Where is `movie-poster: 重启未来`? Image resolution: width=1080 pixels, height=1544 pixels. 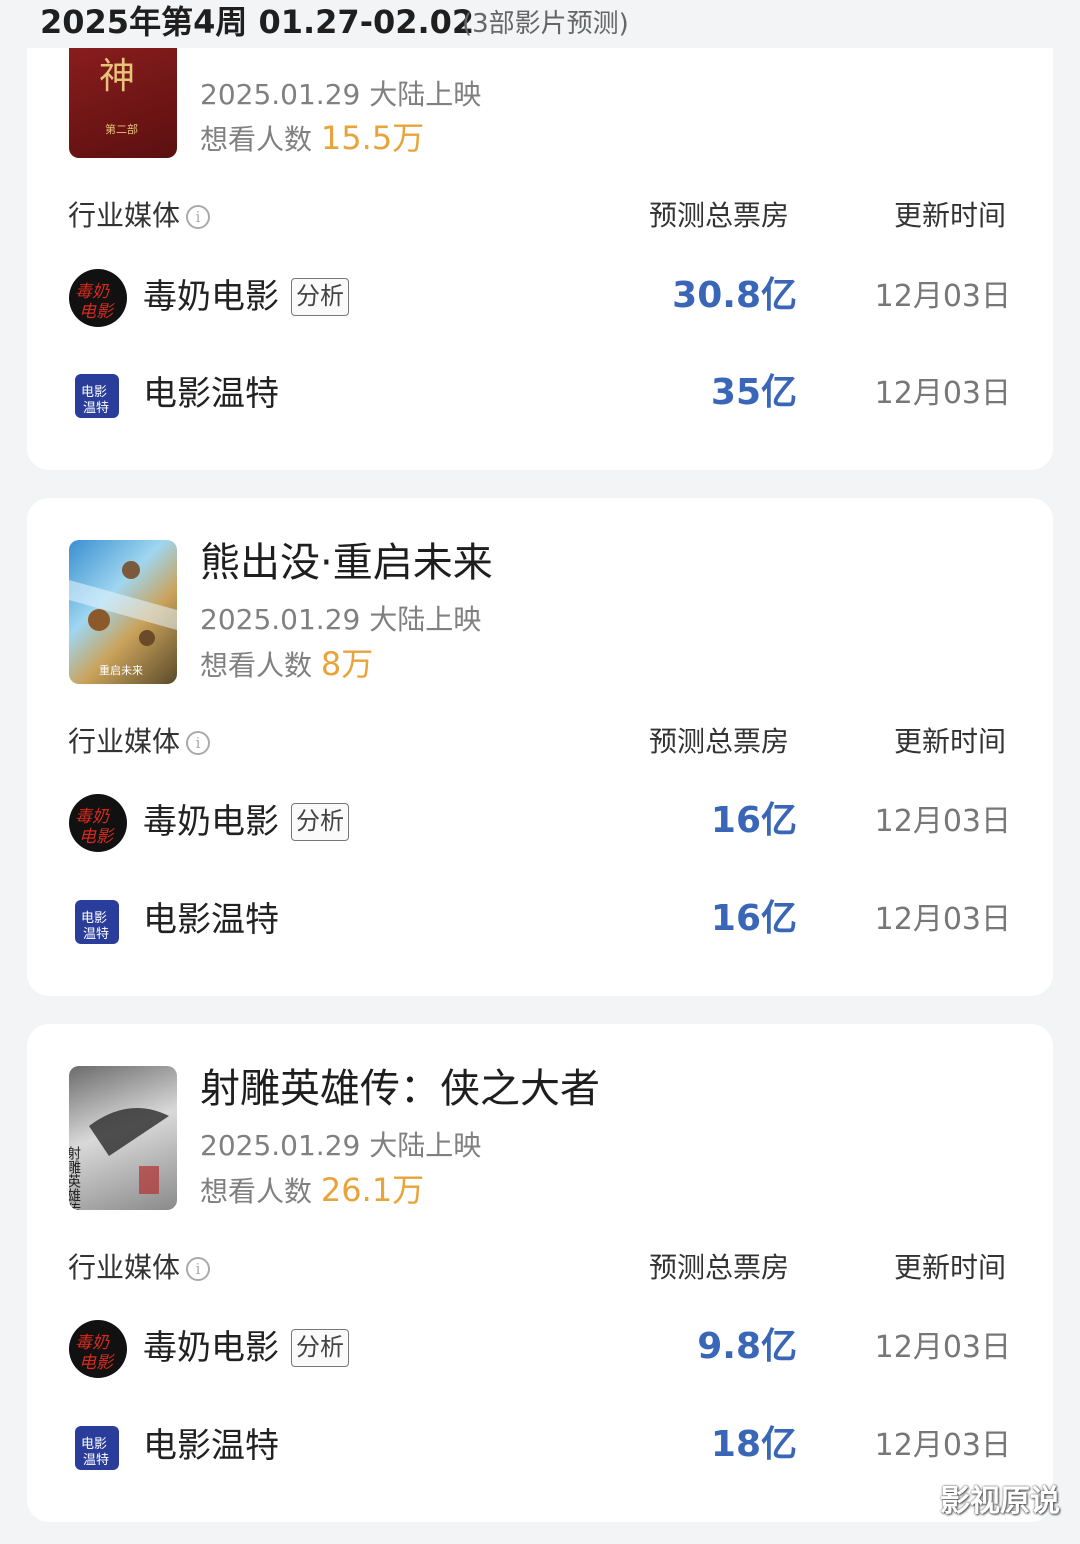 movie-poster: 重启未来 is located at coordinates (123, 612).